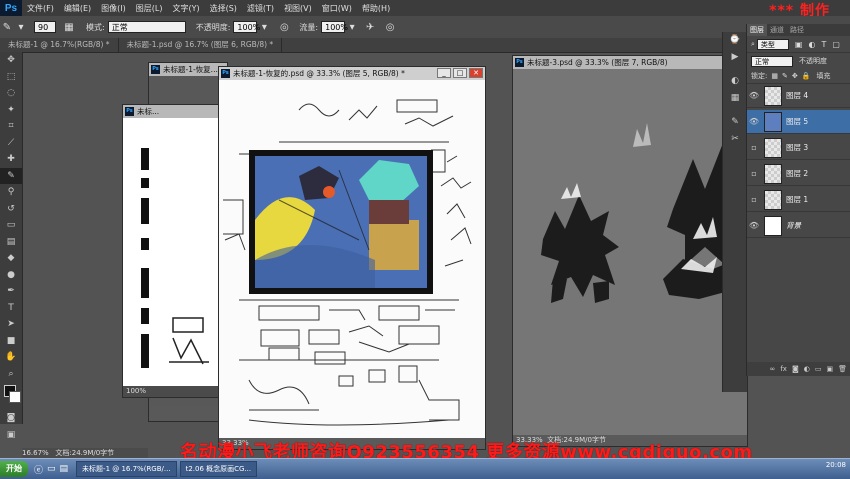 This screenshot has width=850, height=479. Describe the element at coordinates (807, 369) in the screenshot. I see `adjustment-icon: ◐` at that location.